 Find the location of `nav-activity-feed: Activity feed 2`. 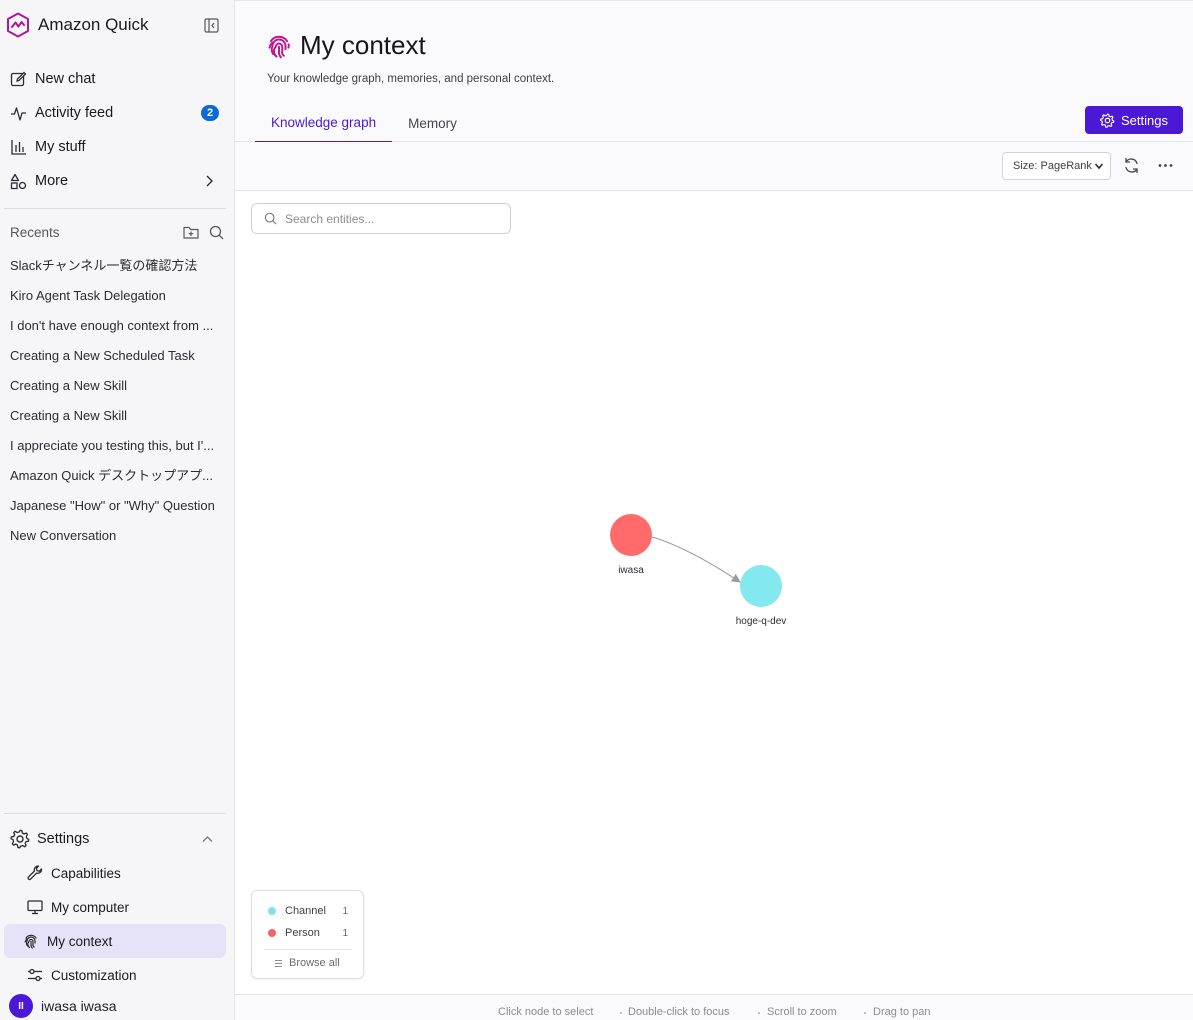

nav-activity-feed: Activity feed 2 is located at coordinates (117, 113).